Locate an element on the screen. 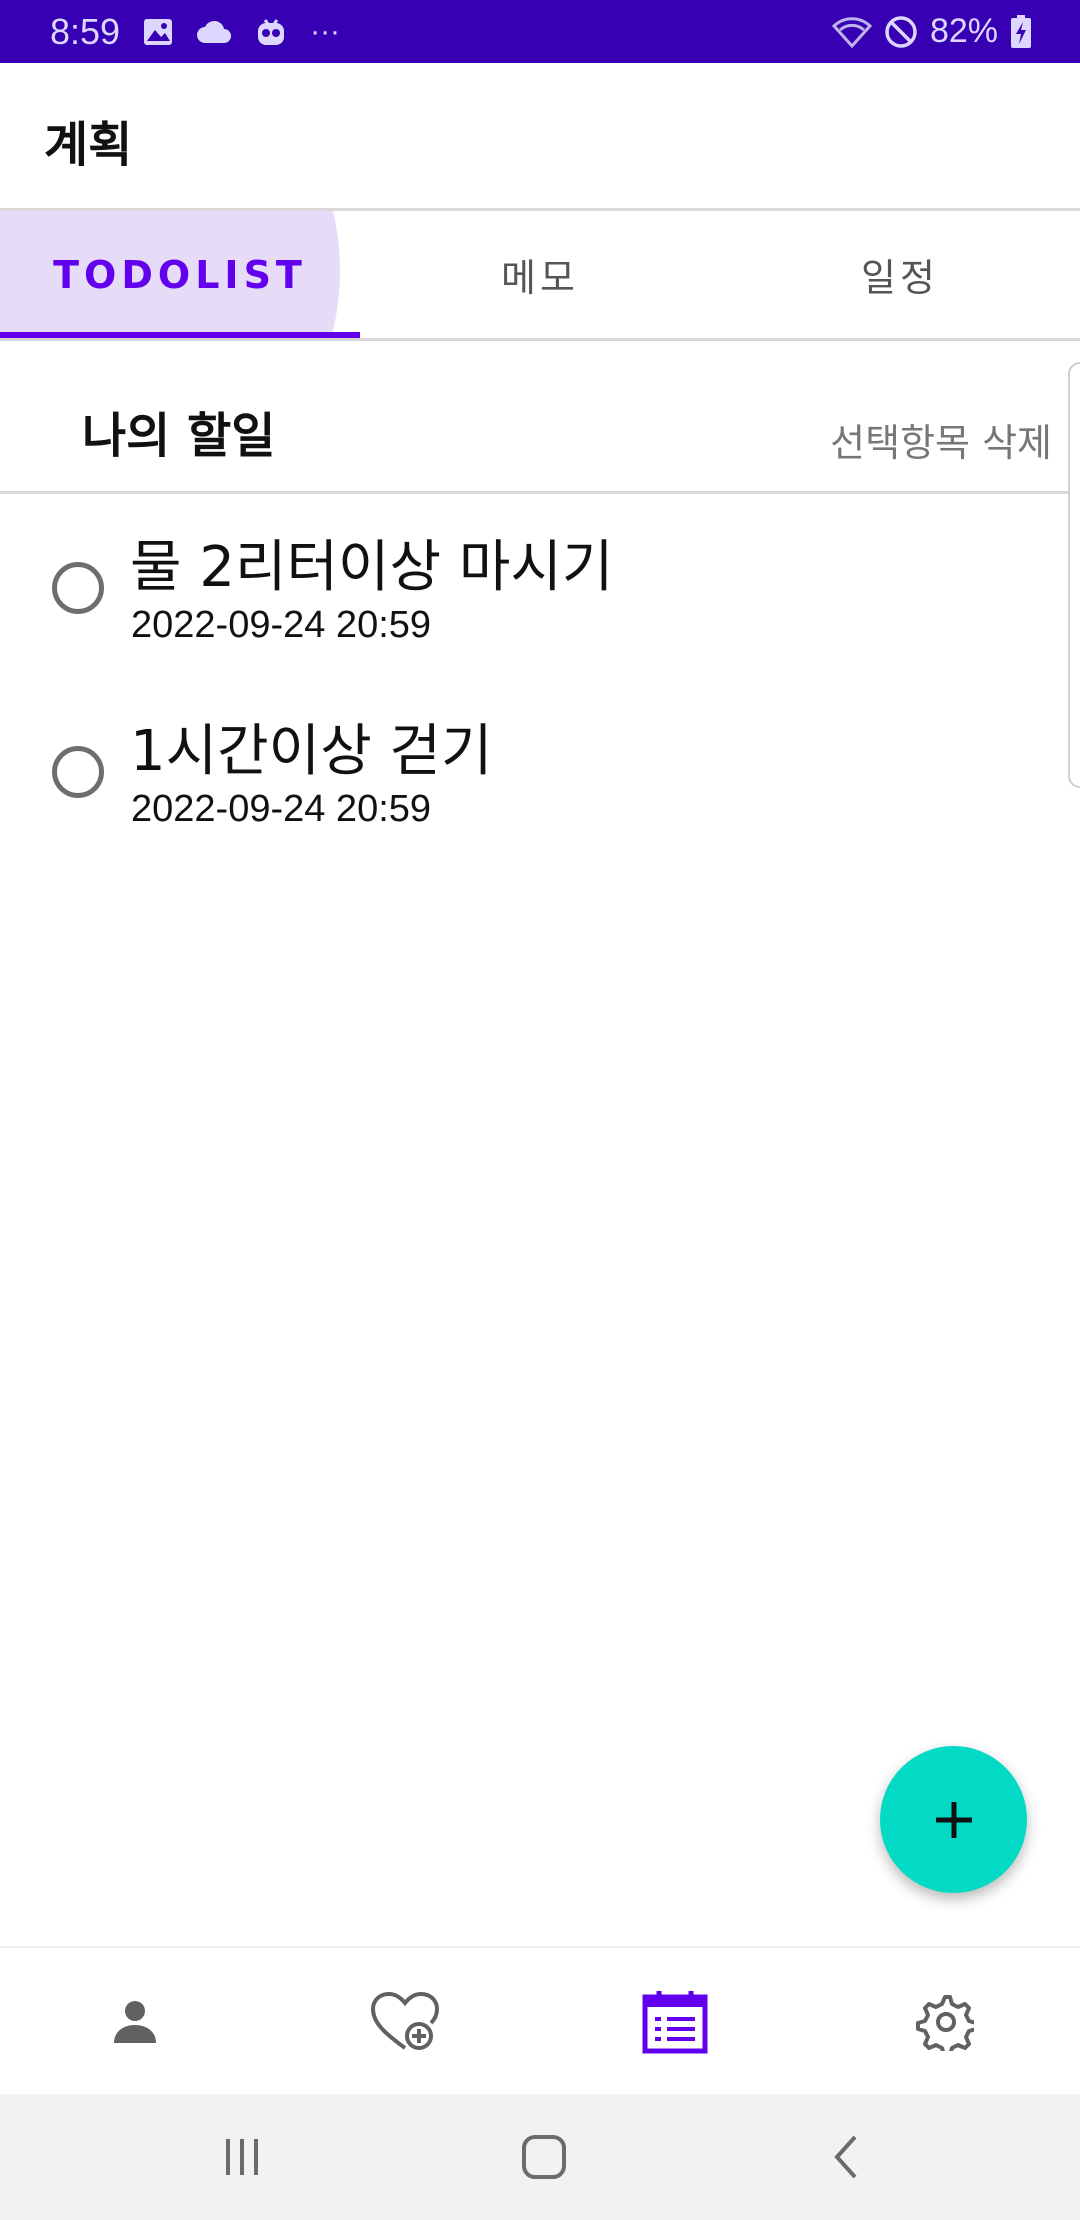 The height and width of the screenshot is (2220, 1080). side-panel-handle is located at coordinates (1074, 575).